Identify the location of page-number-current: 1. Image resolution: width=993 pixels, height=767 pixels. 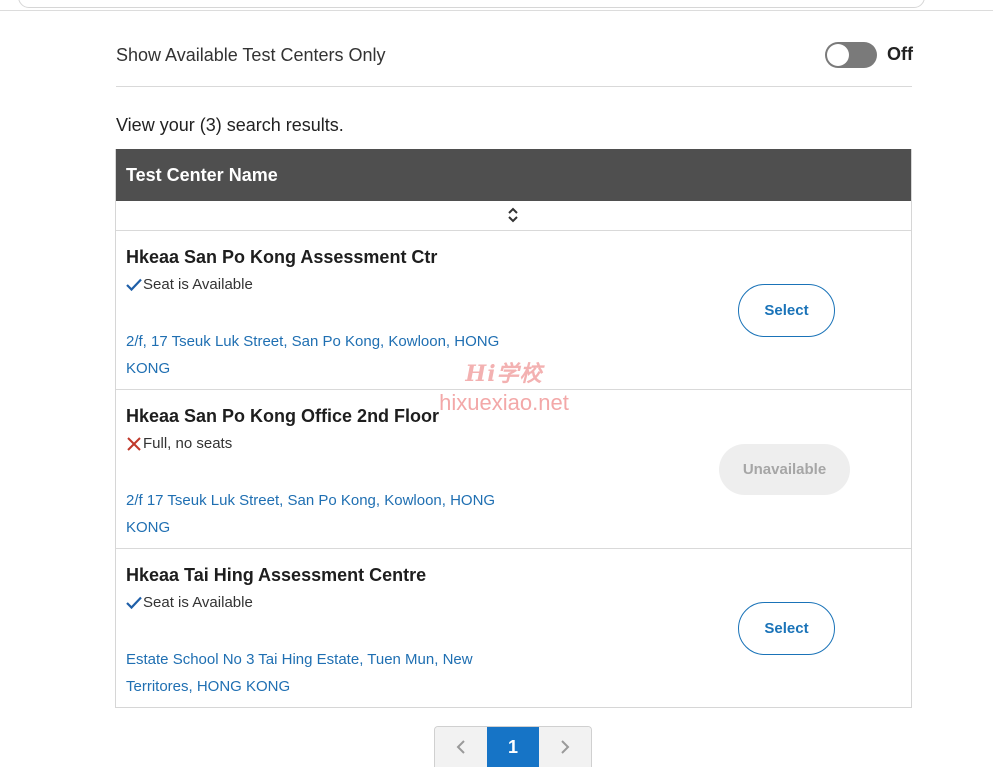
(513, 747).